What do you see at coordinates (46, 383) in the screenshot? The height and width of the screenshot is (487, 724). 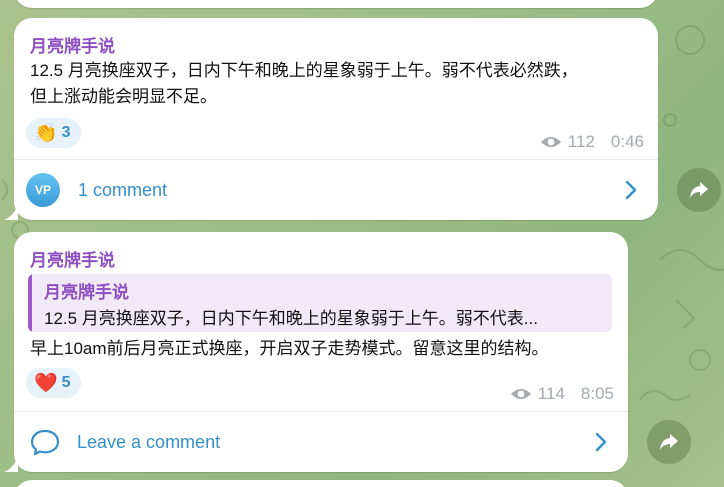 I see `heart-icon: ❤️` at bounding box center [46, 383].